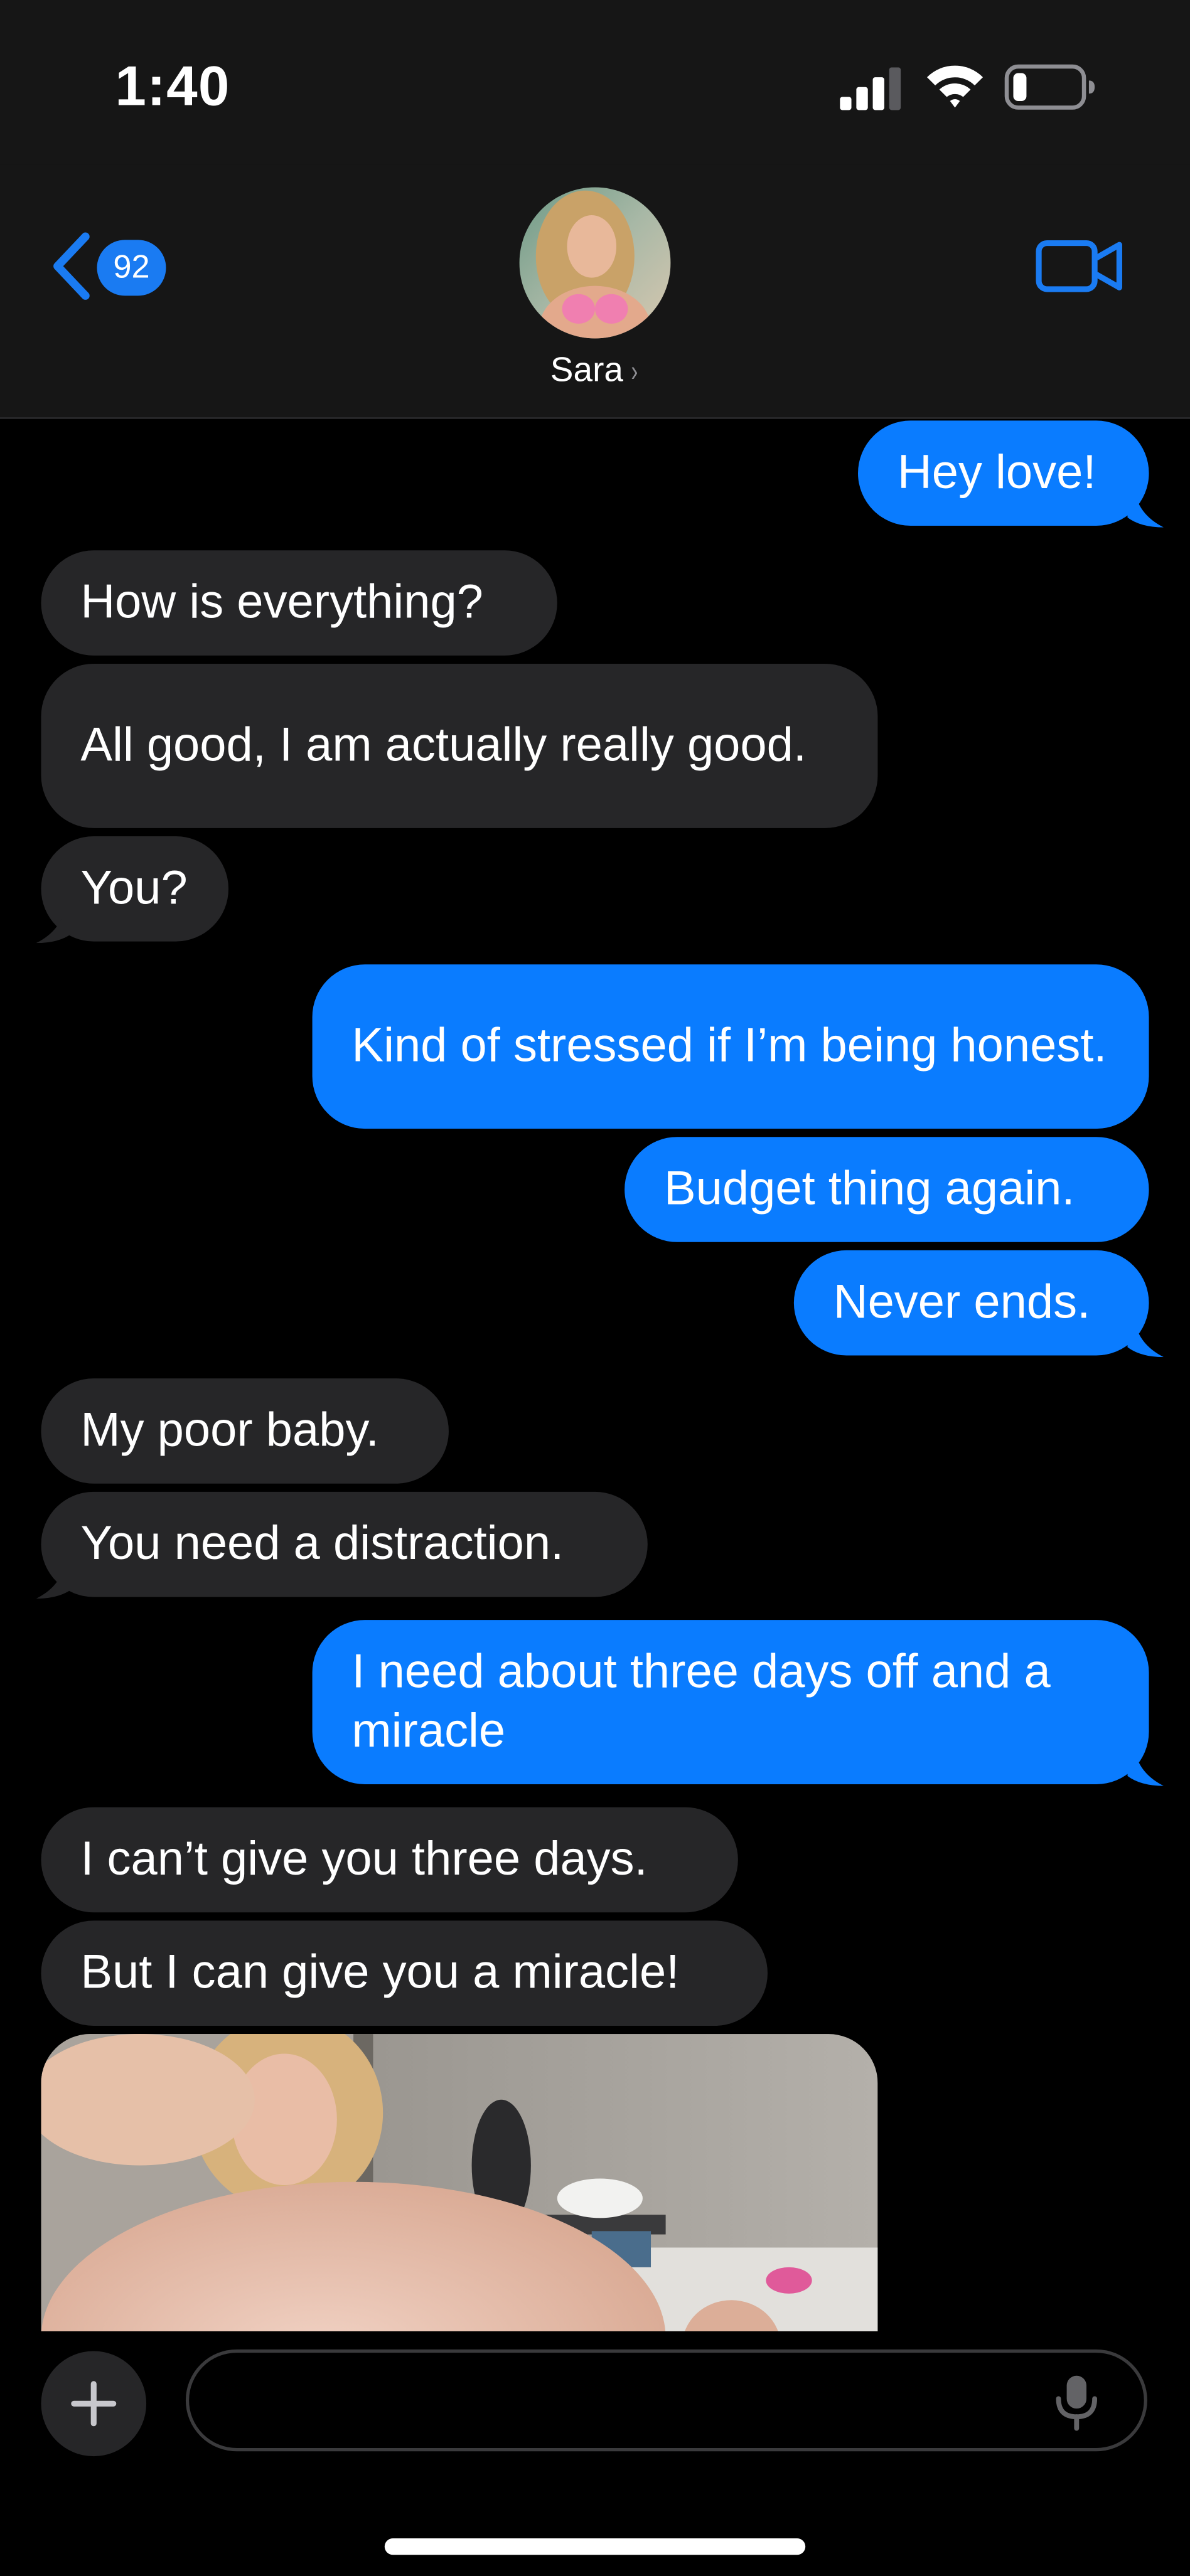 Image resolution: width=1190 pixels, height=2576 pixels. I want to click on contact-name: Sara, so click(586, 371).